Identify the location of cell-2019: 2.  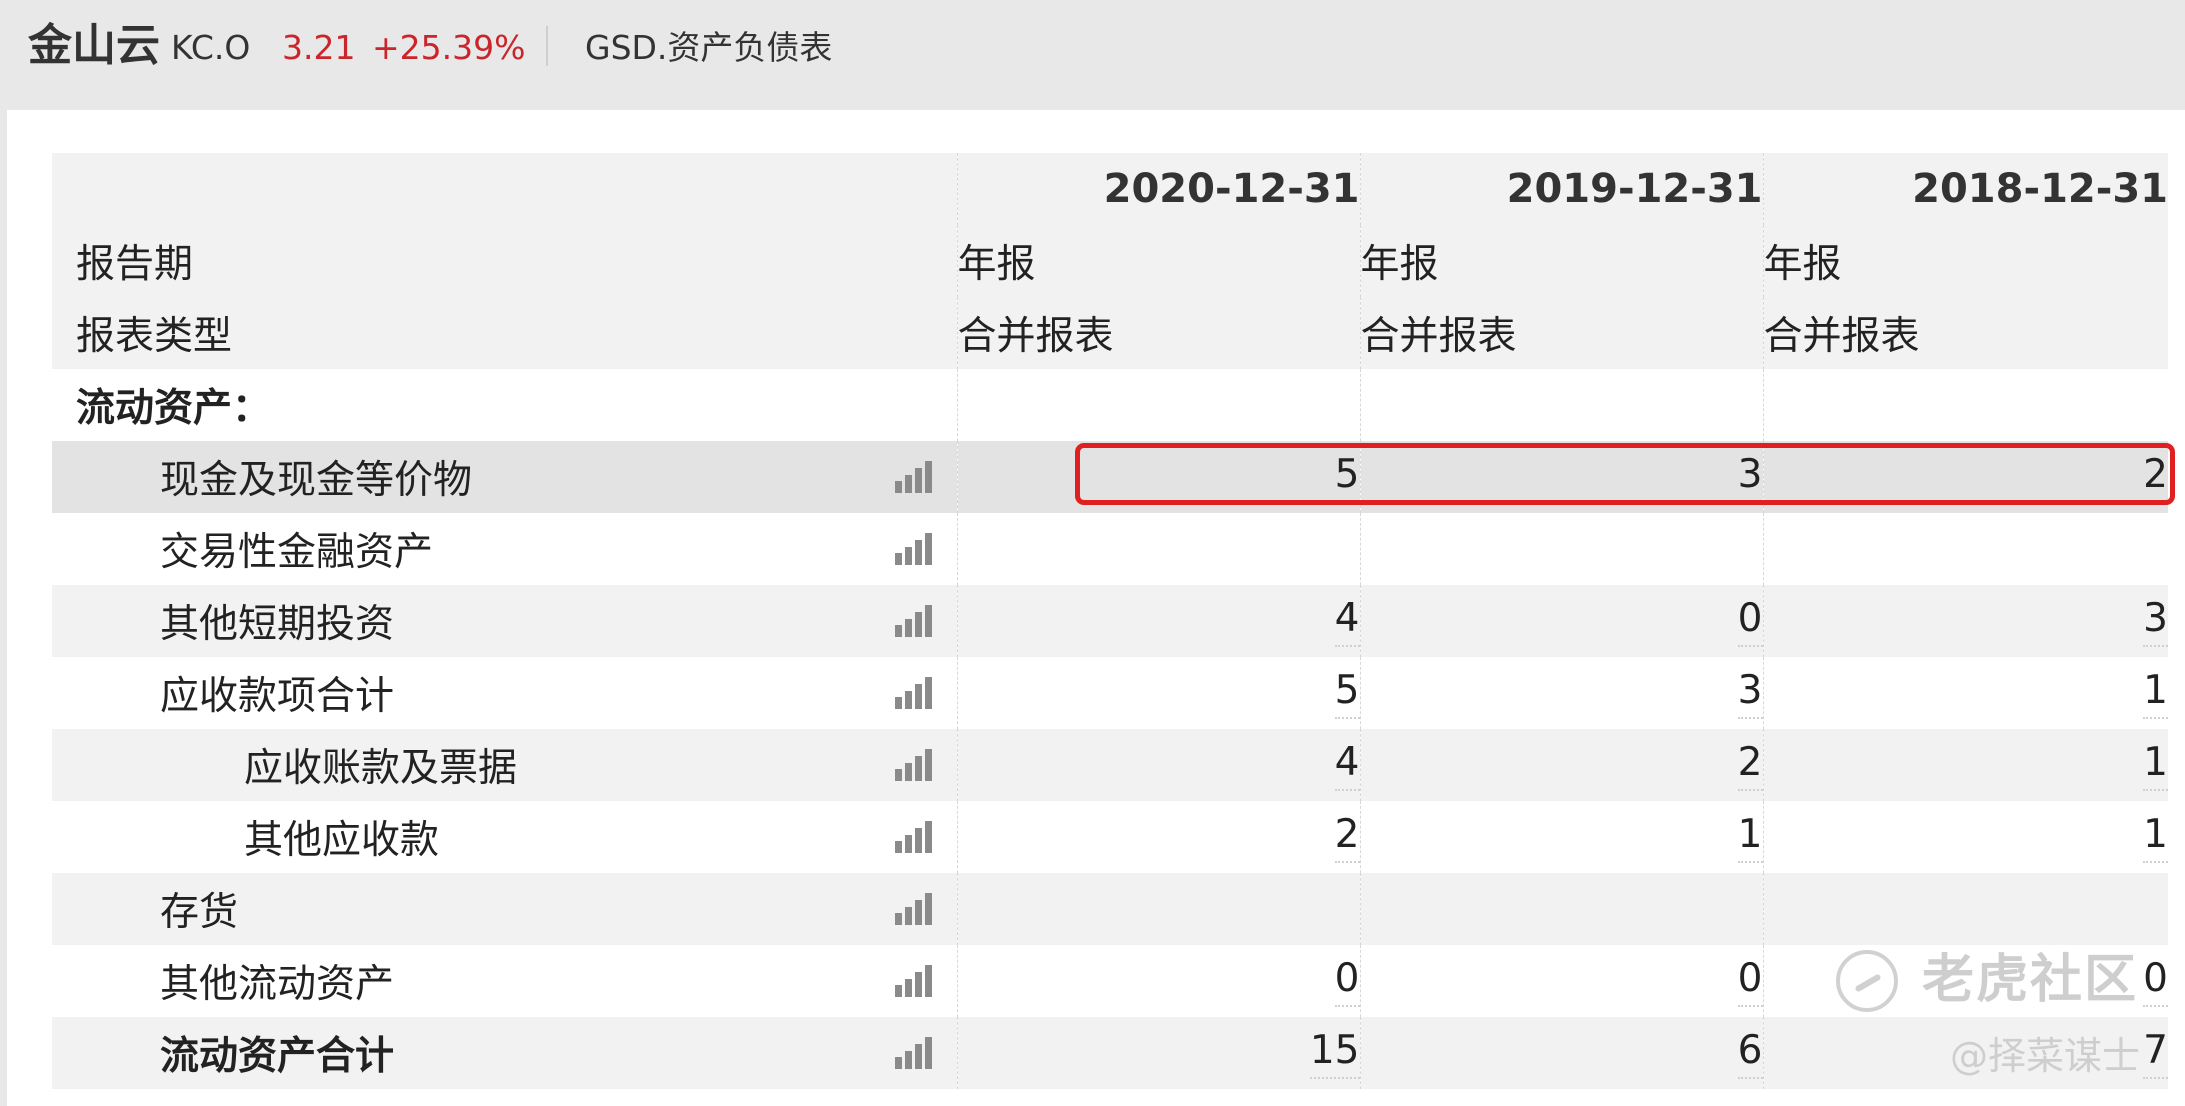
(1561, 765).